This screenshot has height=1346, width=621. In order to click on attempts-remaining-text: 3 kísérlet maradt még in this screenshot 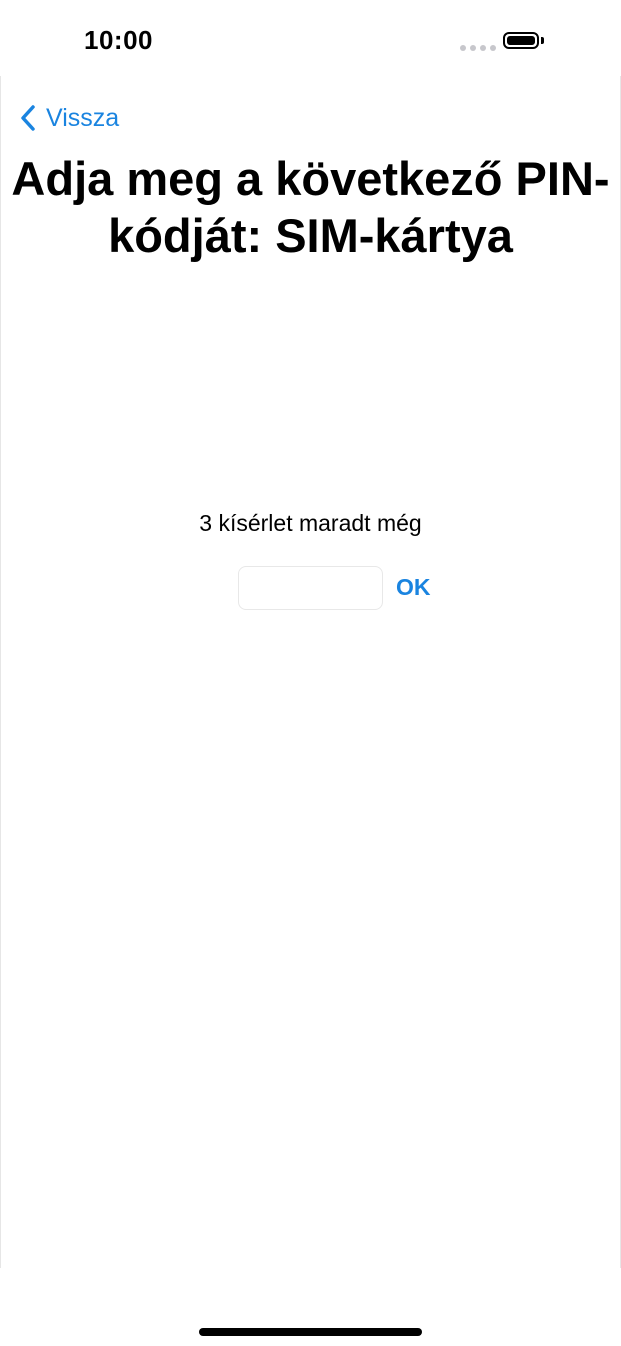, I will do `click(310, 523)`.